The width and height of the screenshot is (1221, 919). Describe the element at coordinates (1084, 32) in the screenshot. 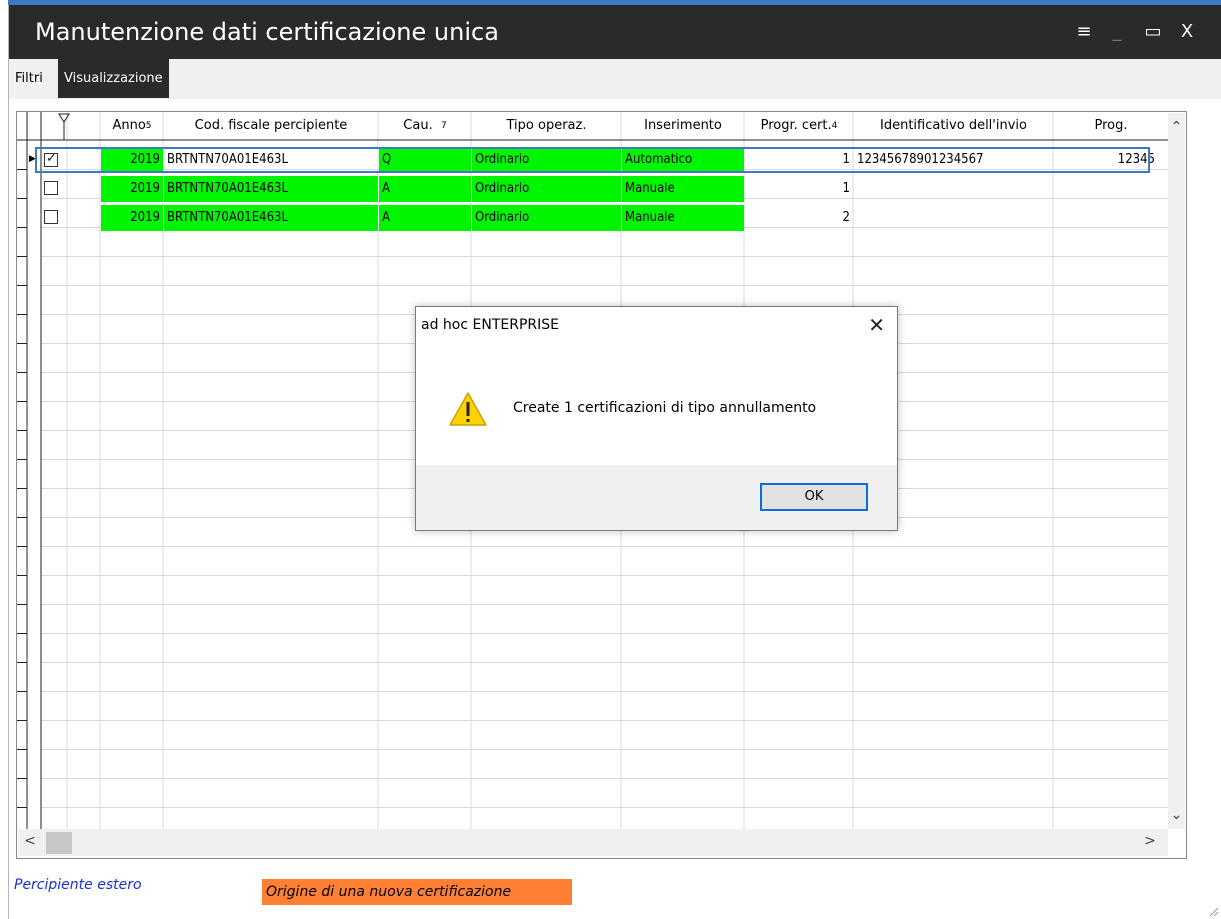

I see `menu-icon: ≡` at that location.